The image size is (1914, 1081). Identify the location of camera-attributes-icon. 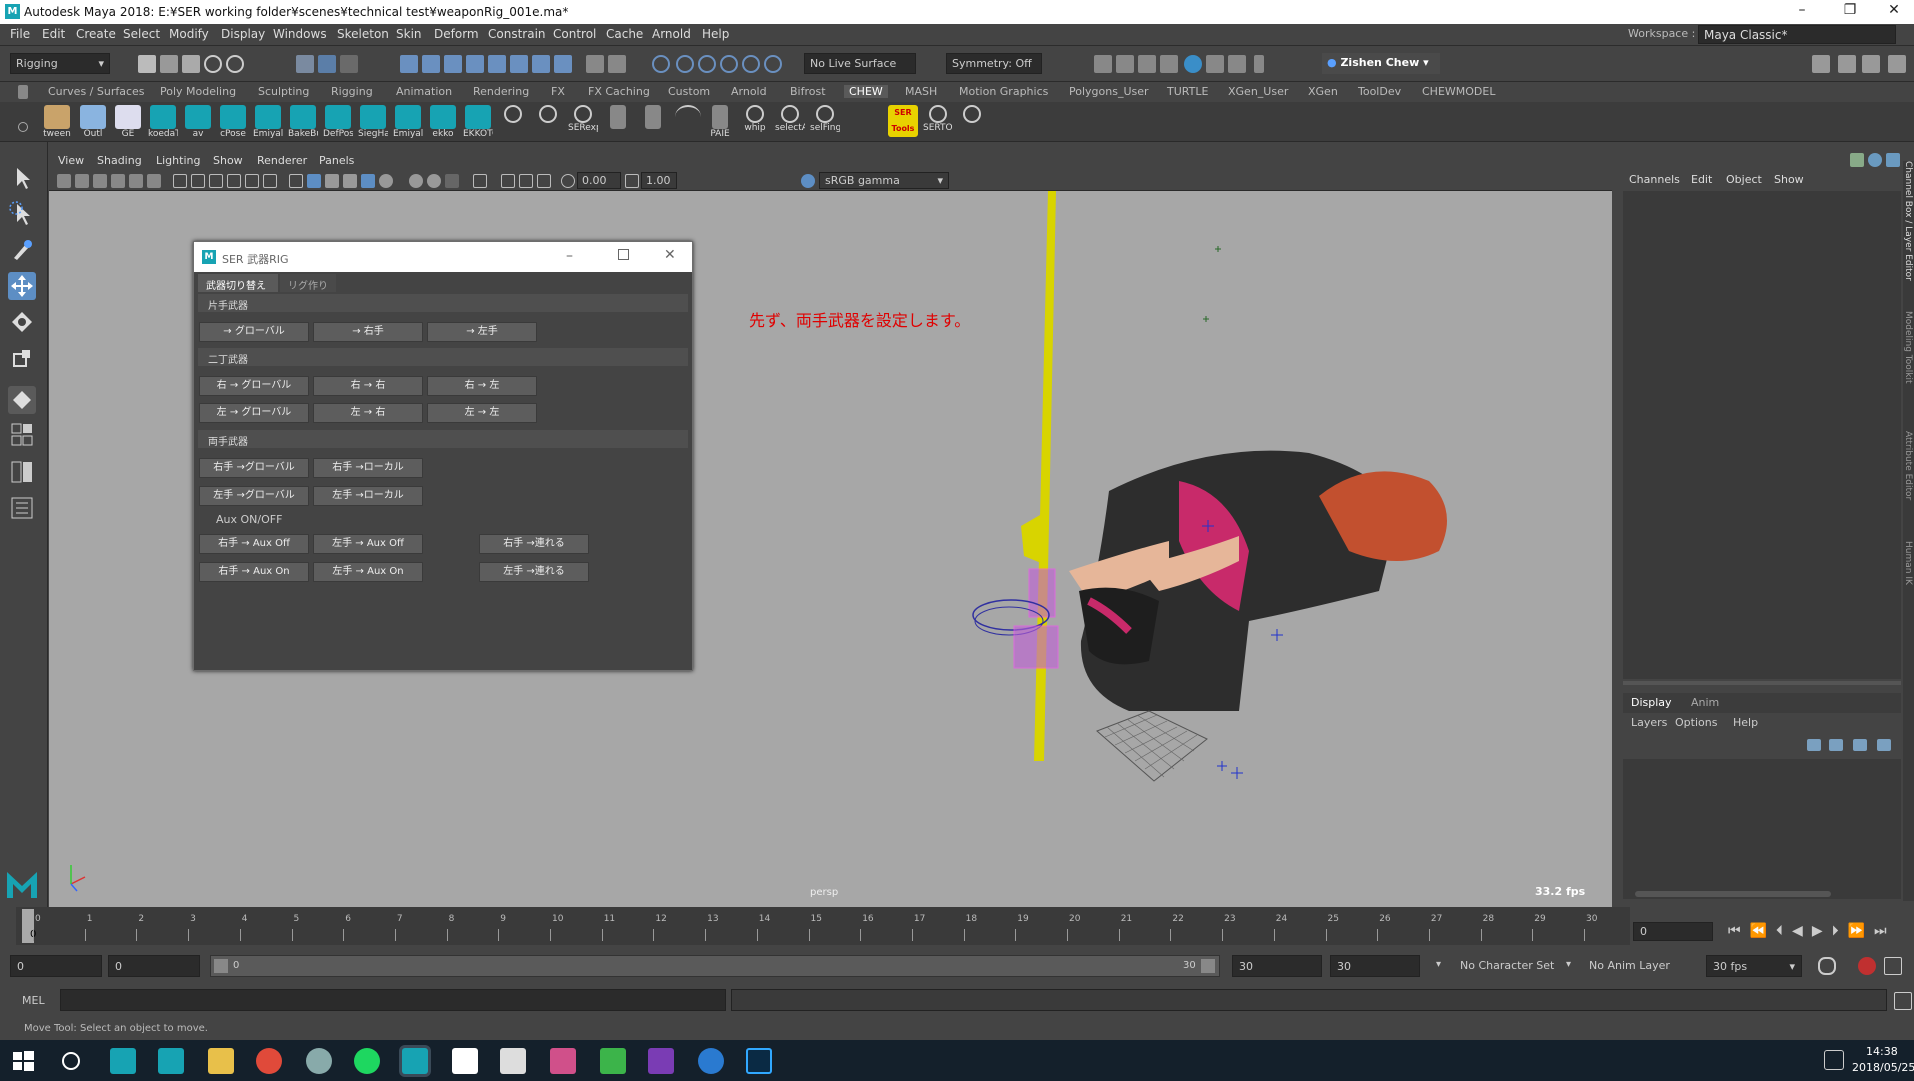
(82, 181).